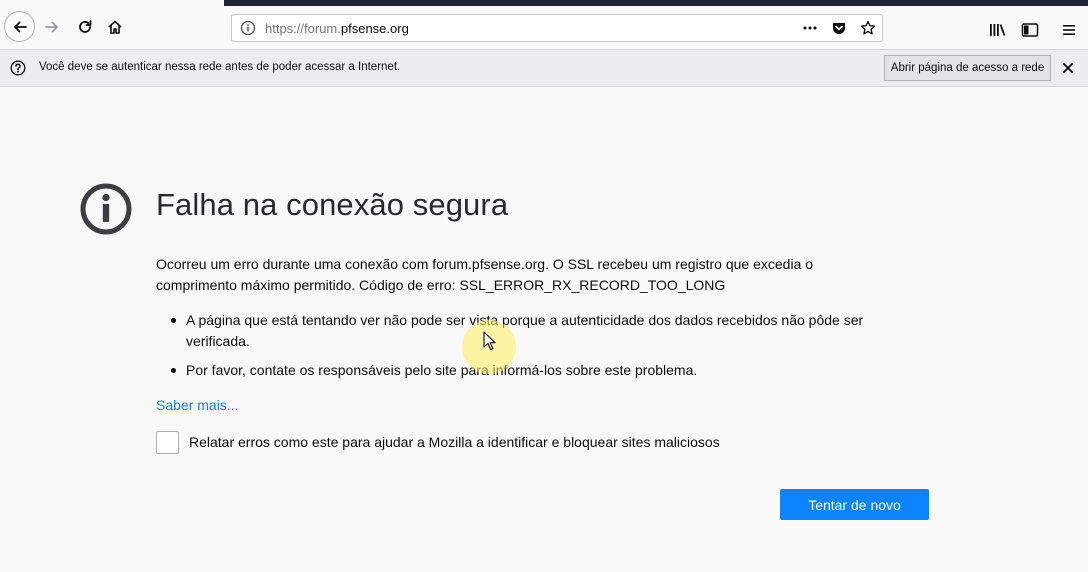 This screenshot has height=572, width=1088. I want to click on url-bar: https://forum.pfsense.org, so click(557, 28).